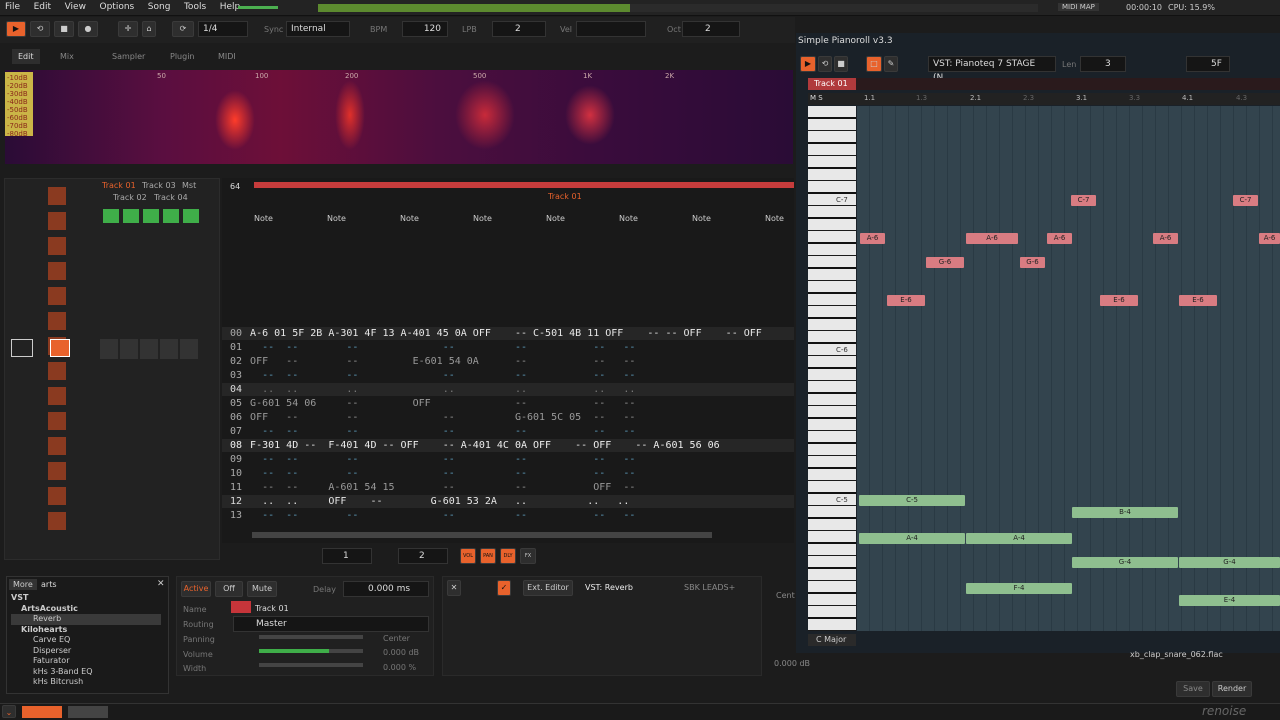 This screenshot has height=720, width=1280. What do you see at coordinates (195, 7) in the screenshot?
I see `menu-tools: Tools` at bounding box center [195, 7].